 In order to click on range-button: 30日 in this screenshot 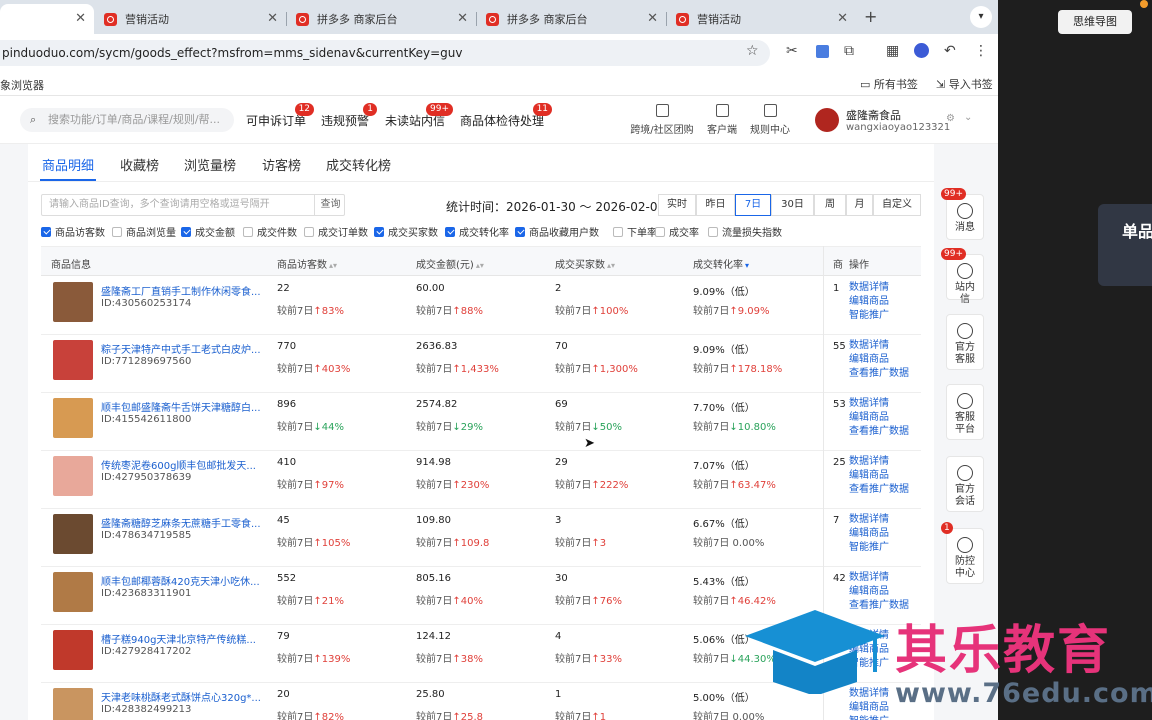, I will do `click(792, 205)`.